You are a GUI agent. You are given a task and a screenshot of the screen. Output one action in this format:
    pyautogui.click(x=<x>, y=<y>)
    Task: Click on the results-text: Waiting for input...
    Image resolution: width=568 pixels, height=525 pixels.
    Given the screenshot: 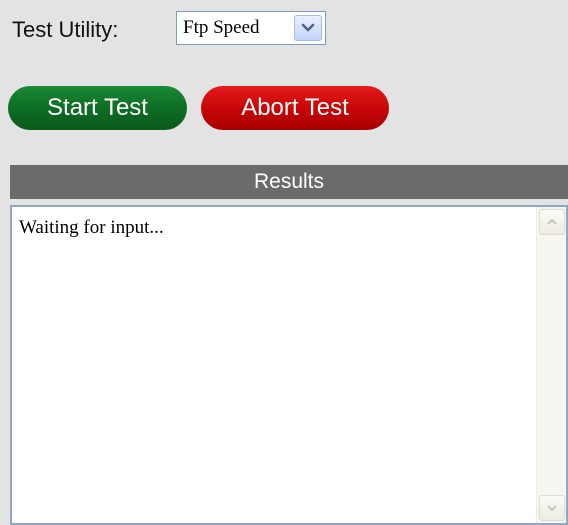 What is the action you would take?
    pyautogui.click(x=91, y=227)
    